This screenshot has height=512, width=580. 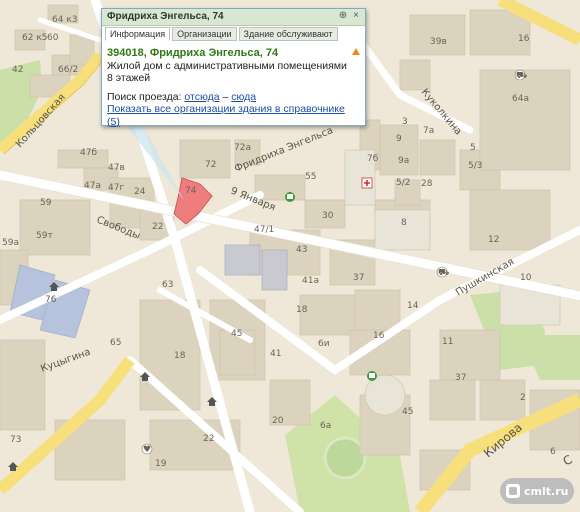 What do you see at coordinates (310, 177) in the screenshot?
I see `house-number: 55` at bounding box center [310, 177].